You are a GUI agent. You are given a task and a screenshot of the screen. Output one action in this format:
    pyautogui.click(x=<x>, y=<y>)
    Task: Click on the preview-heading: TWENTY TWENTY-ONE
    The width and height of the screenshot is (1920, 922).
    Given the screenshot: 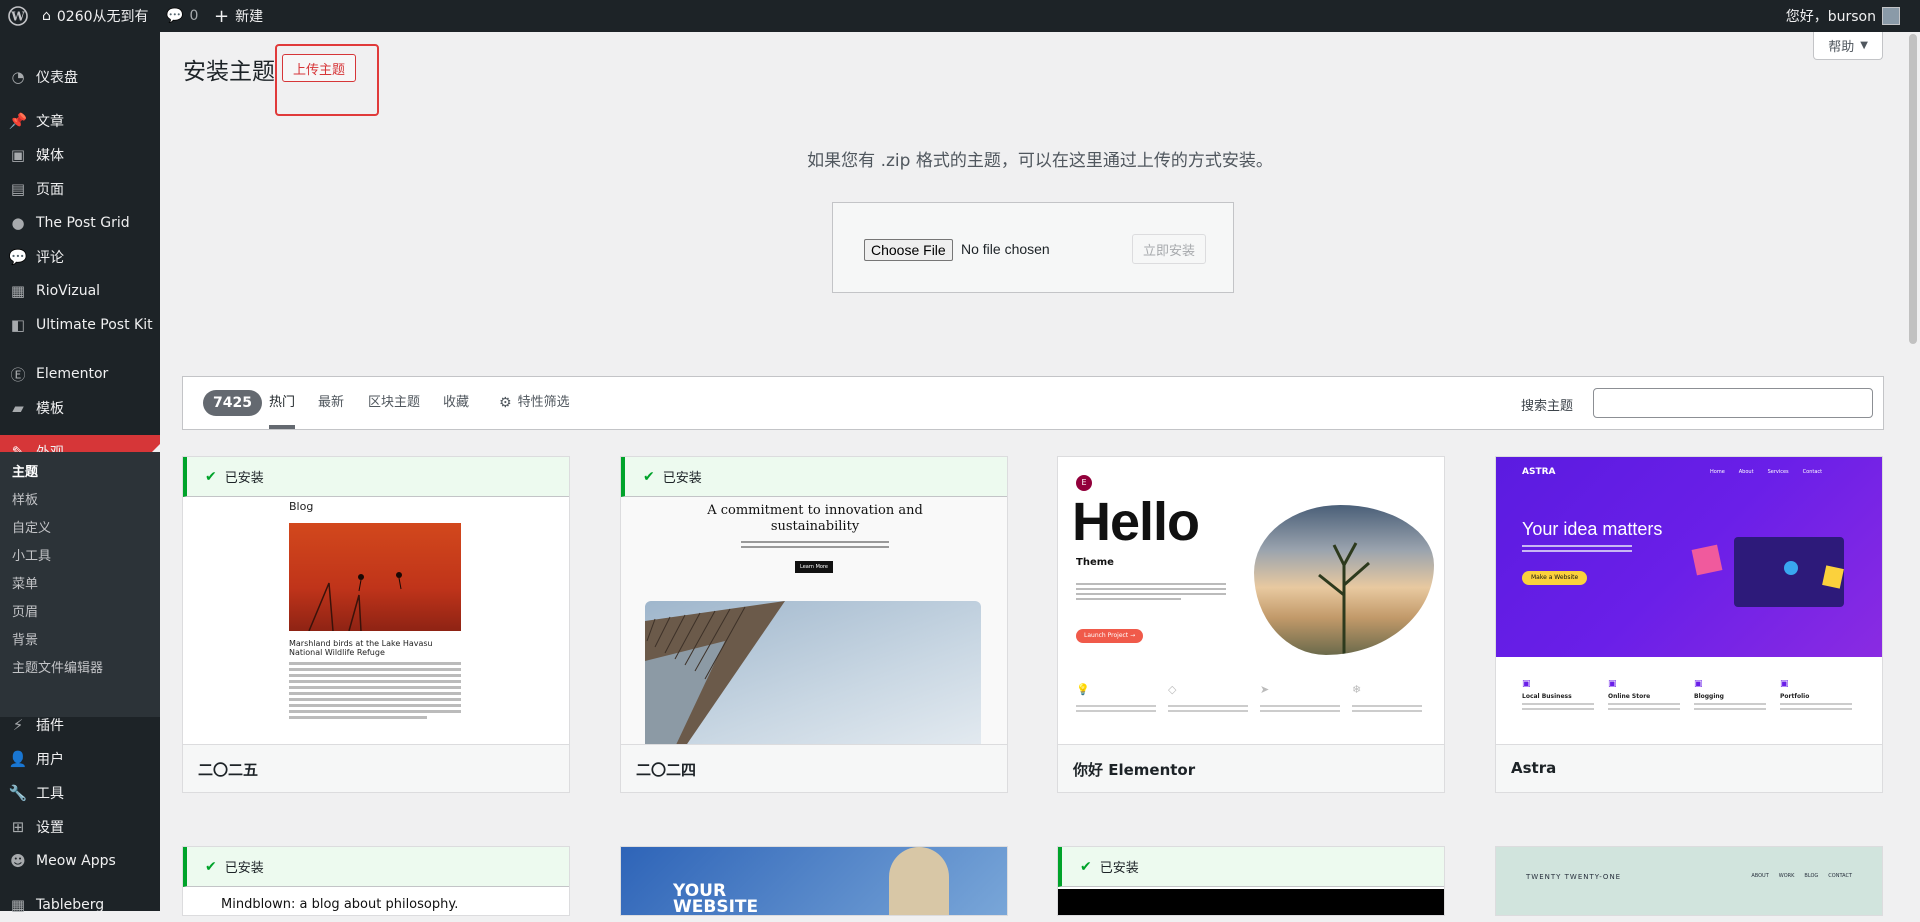 What is the action you would take?
    pyautogui.click(x=1574, y=877)
    